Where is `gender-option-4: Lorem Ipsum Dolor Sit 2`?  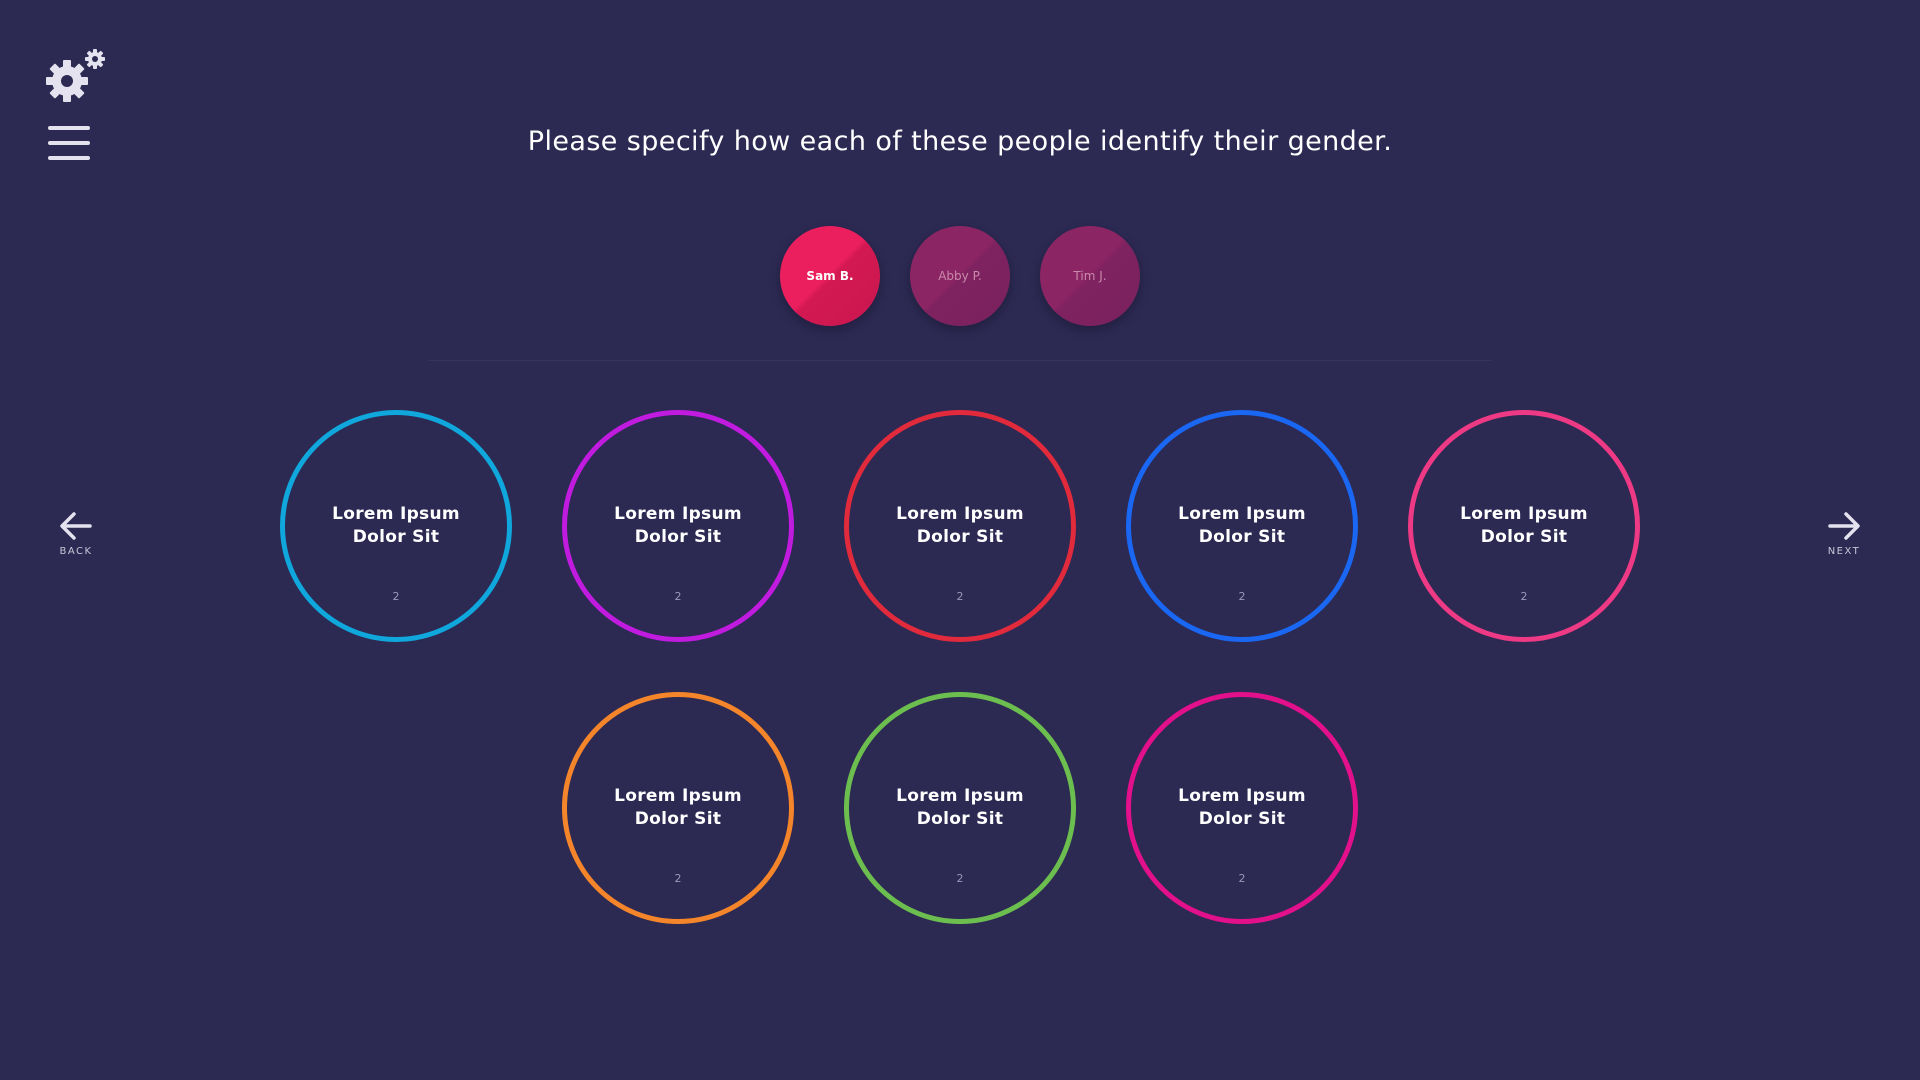
gender-option-4: Lorem Ipsum Dolor Sit 2 is located at coordinates (1242, 526).